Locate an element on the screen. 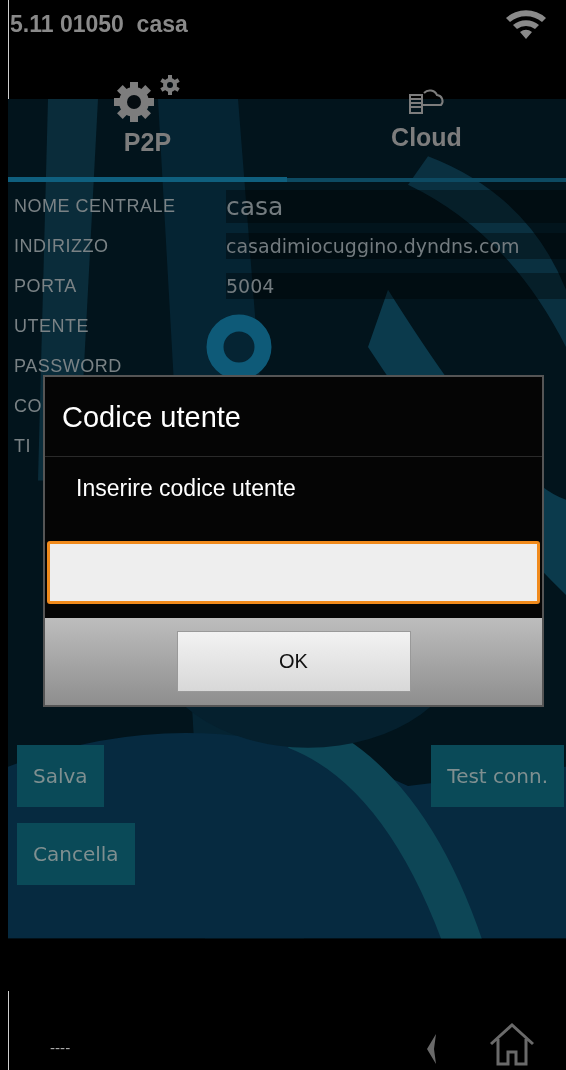 The image size is (566, 1070). field-label: INDIRIZZO is located at coordinates (61, 246).